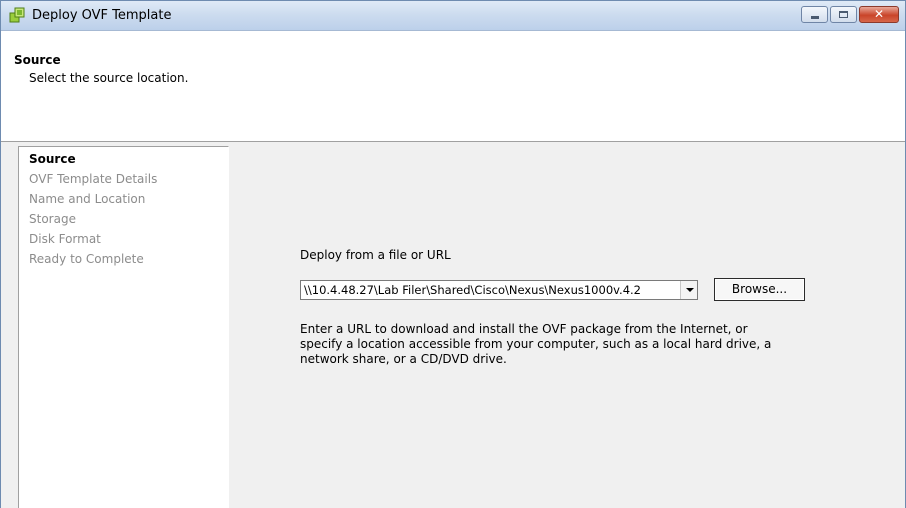 The height and width of the screenshot is (508, 906). I want to click on chevron-down-icon, so click(690, 290).